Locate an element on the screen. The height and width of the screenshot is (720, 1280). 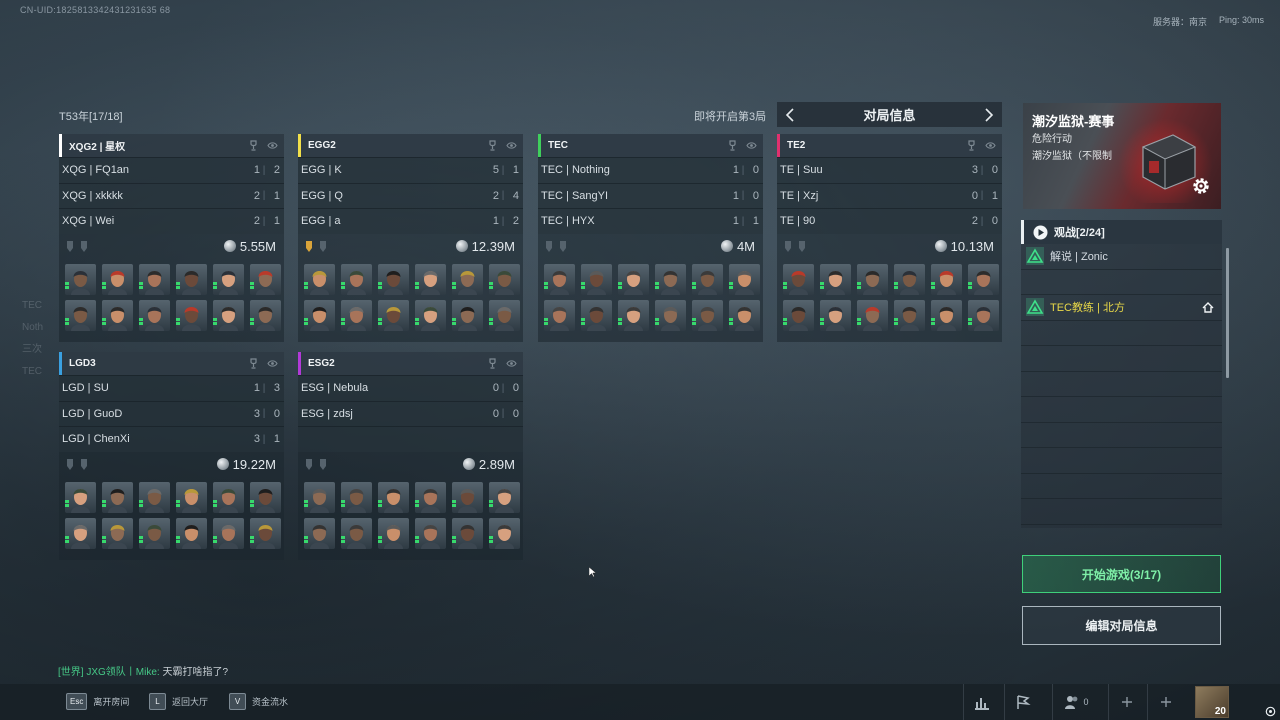
add-slot-plus-icon is located at coordinates (1165, 702).